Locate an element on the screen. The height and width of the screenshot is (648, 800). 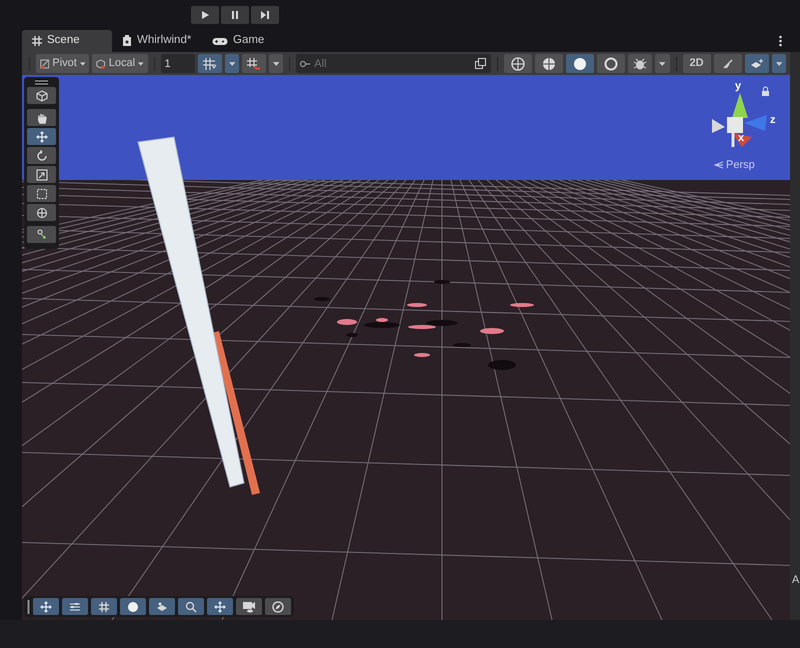
camera-icon is located at coordinates (249, 606).